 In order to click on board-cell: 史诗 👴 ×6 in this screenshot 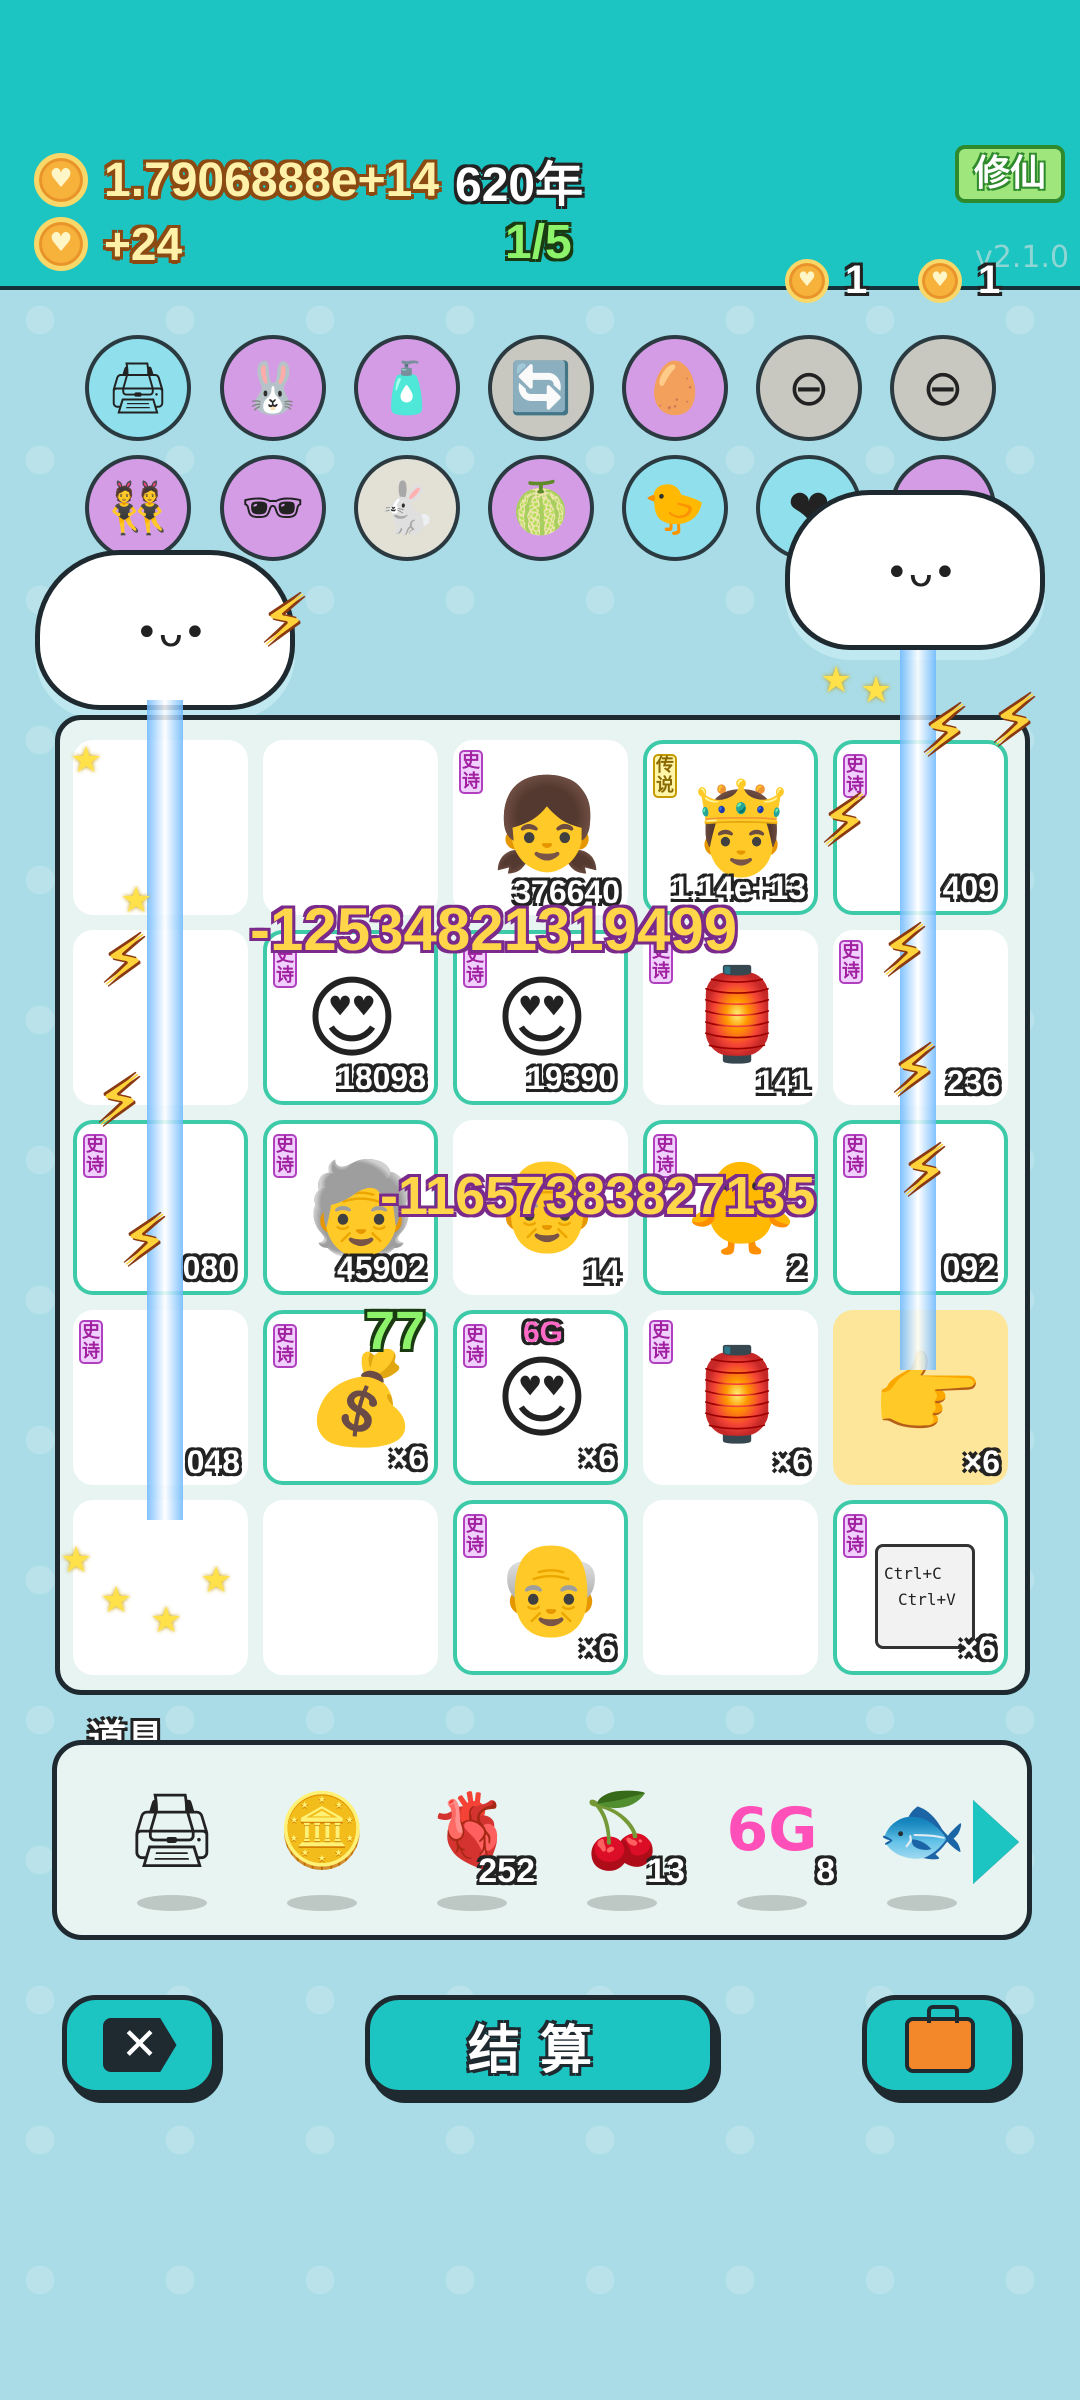, I will do `click(540, 1587)`.